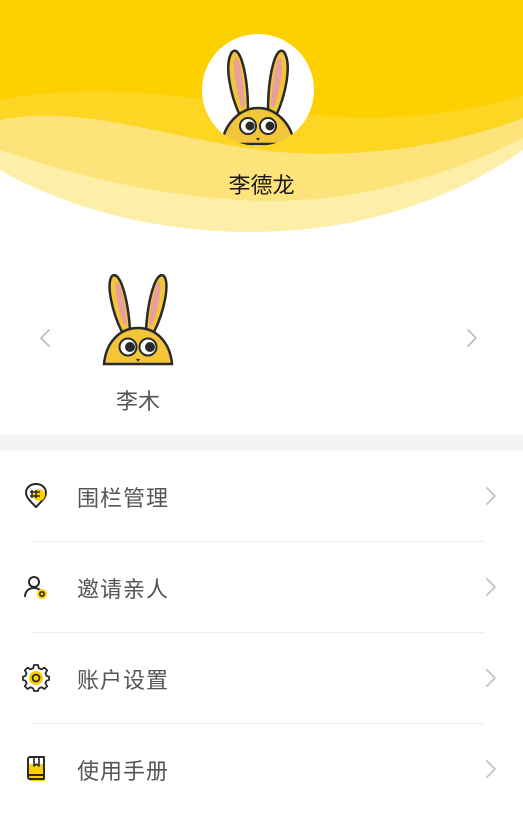 The height and width of the screenshot is (814, 523). Describe the element at coordinates (261, 678) in the screenshot. I see `menu-item-account-settings: 账户设置` at that location.